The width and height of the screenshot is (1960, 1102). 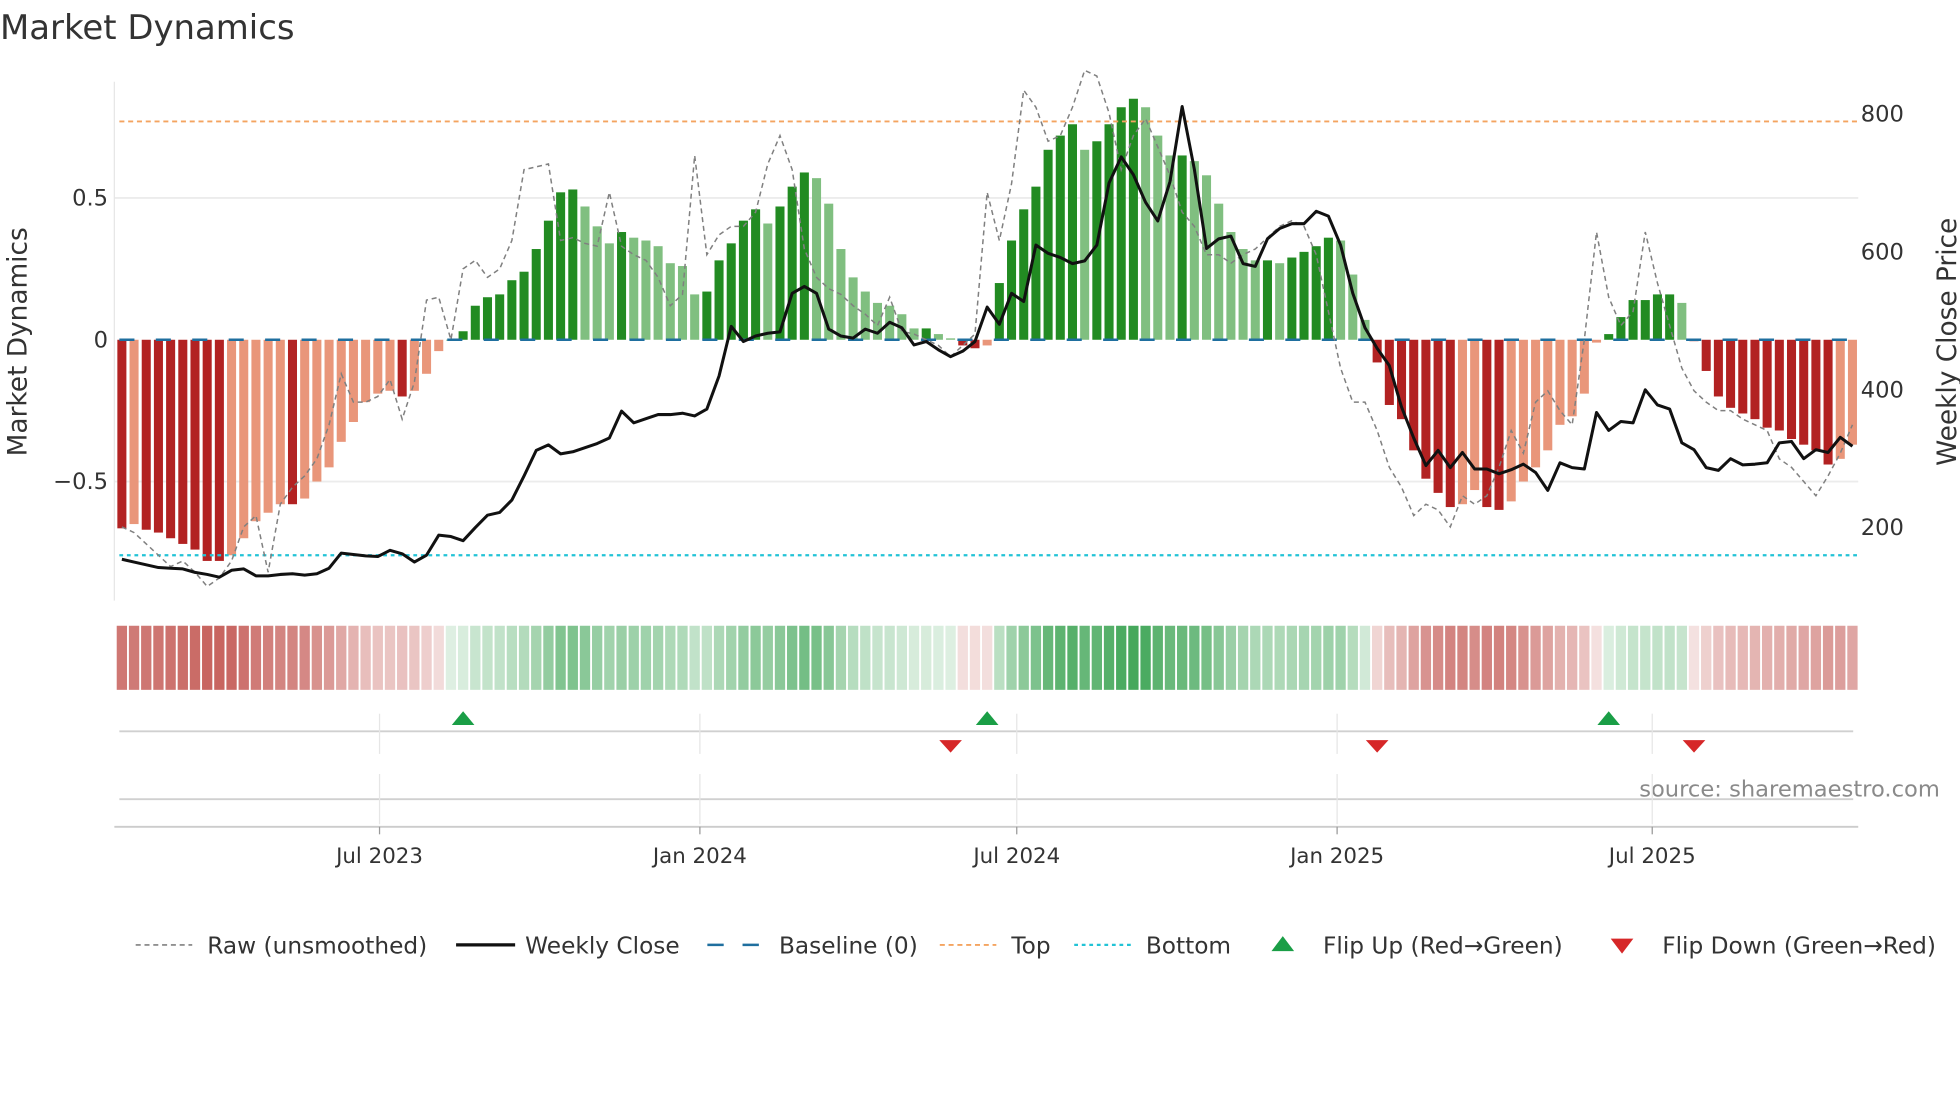 What do you see at coordinates (1622, 946) in the screenshot?
I see `flip-down-icon` at bounding box center [1622, 946].